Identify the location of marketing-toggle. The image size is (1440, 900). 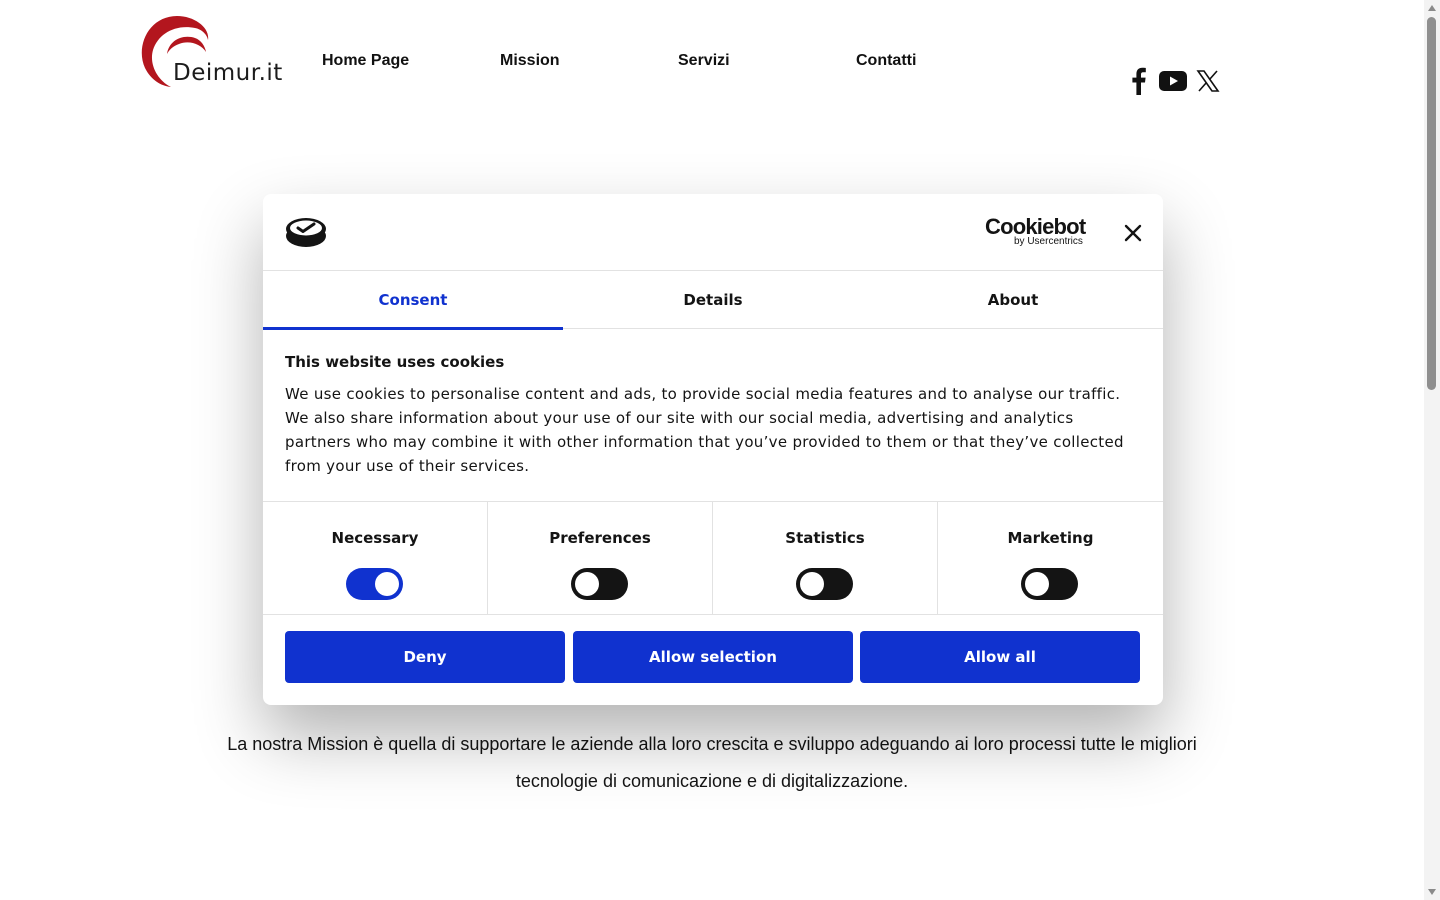
(1049, 584).